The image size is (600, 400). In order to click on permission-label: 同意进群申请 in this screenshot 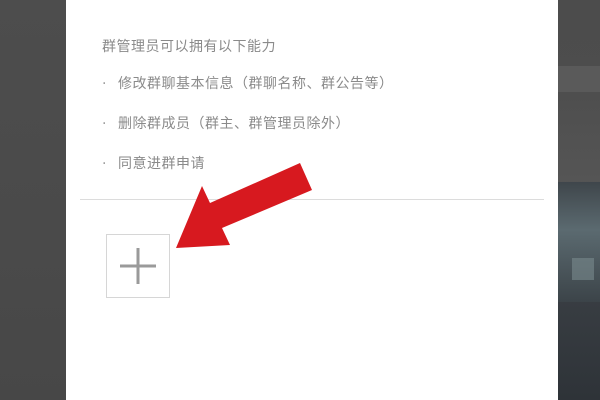, I will do `click(161, 164)`.